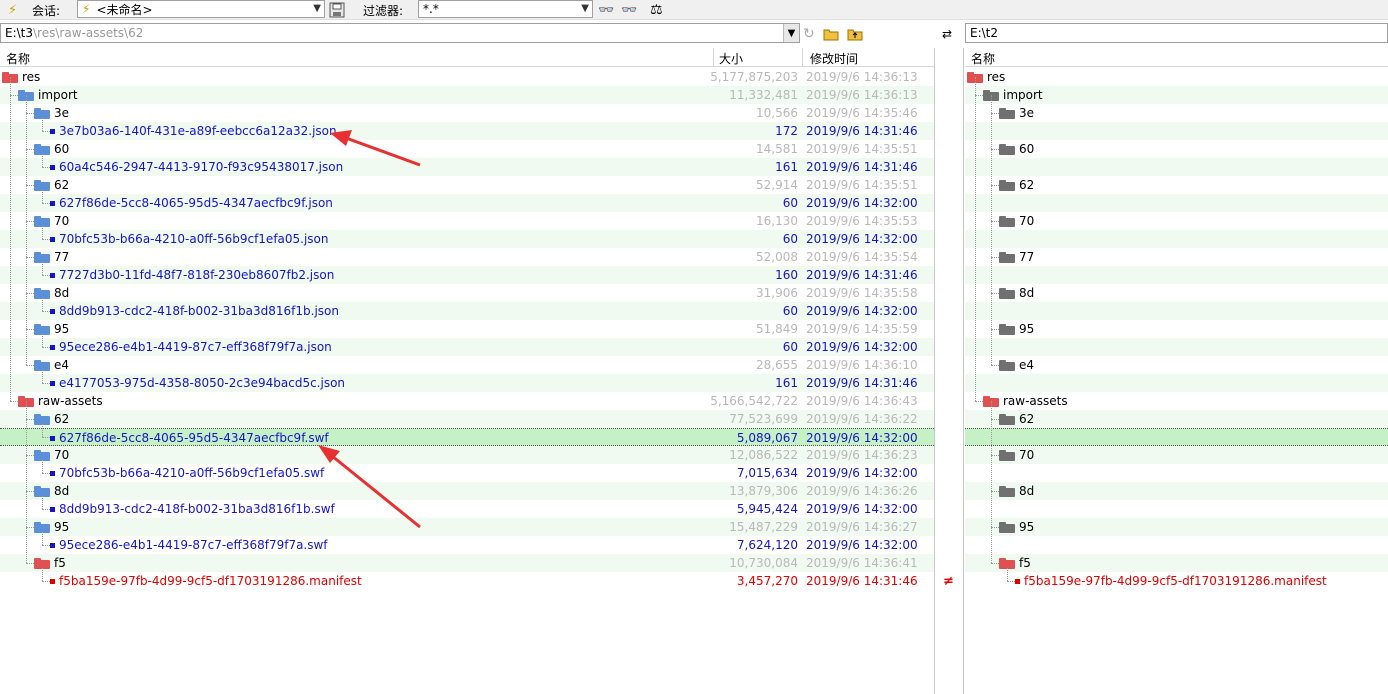 The width and height of the screenshot is (1388, 694). I want to click on row-size: 11,332,481, so click(763, 95).